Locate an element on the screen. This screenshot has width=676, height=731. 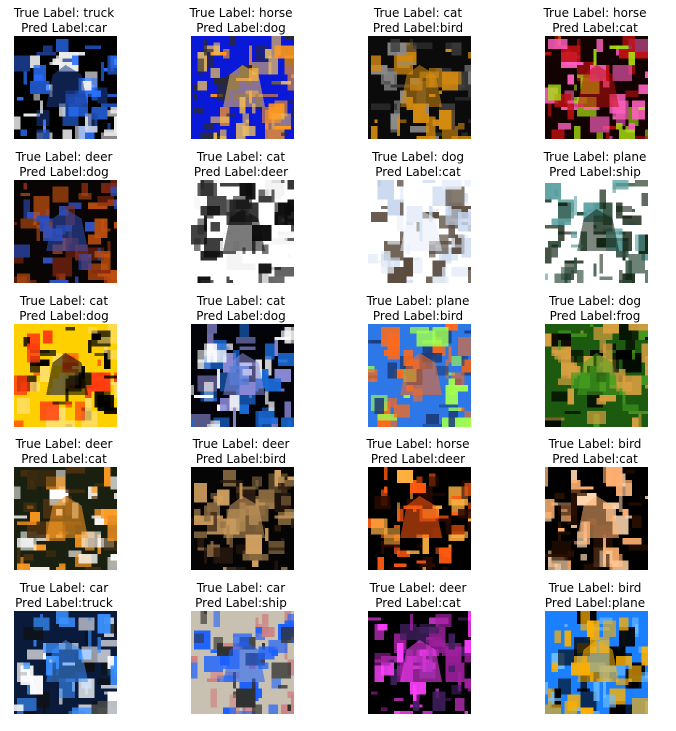
true-label: True Label: truck is located at coordinates (64, 13).